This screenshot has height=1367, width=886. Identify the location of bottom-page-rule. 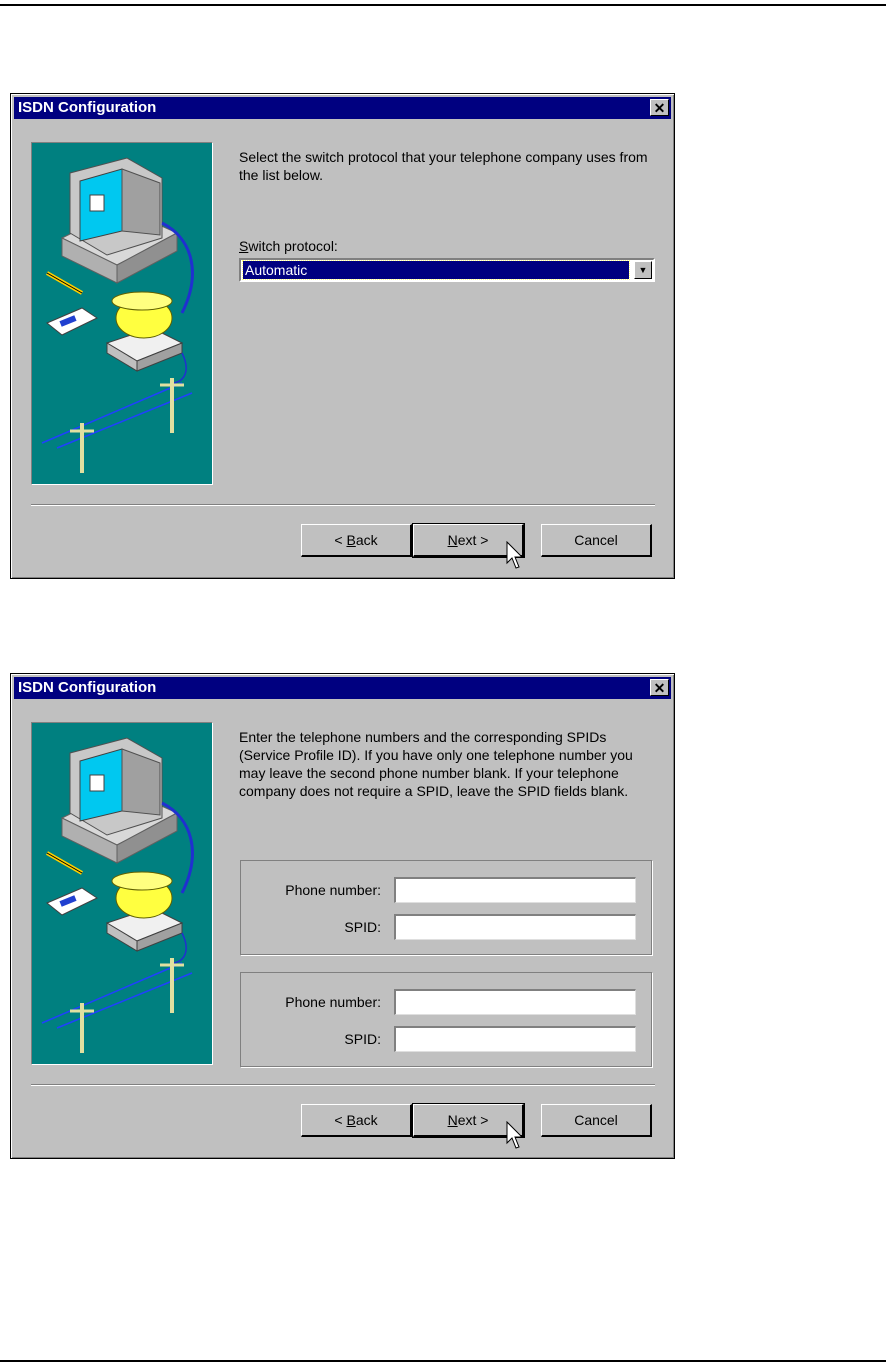
(443, 1361).